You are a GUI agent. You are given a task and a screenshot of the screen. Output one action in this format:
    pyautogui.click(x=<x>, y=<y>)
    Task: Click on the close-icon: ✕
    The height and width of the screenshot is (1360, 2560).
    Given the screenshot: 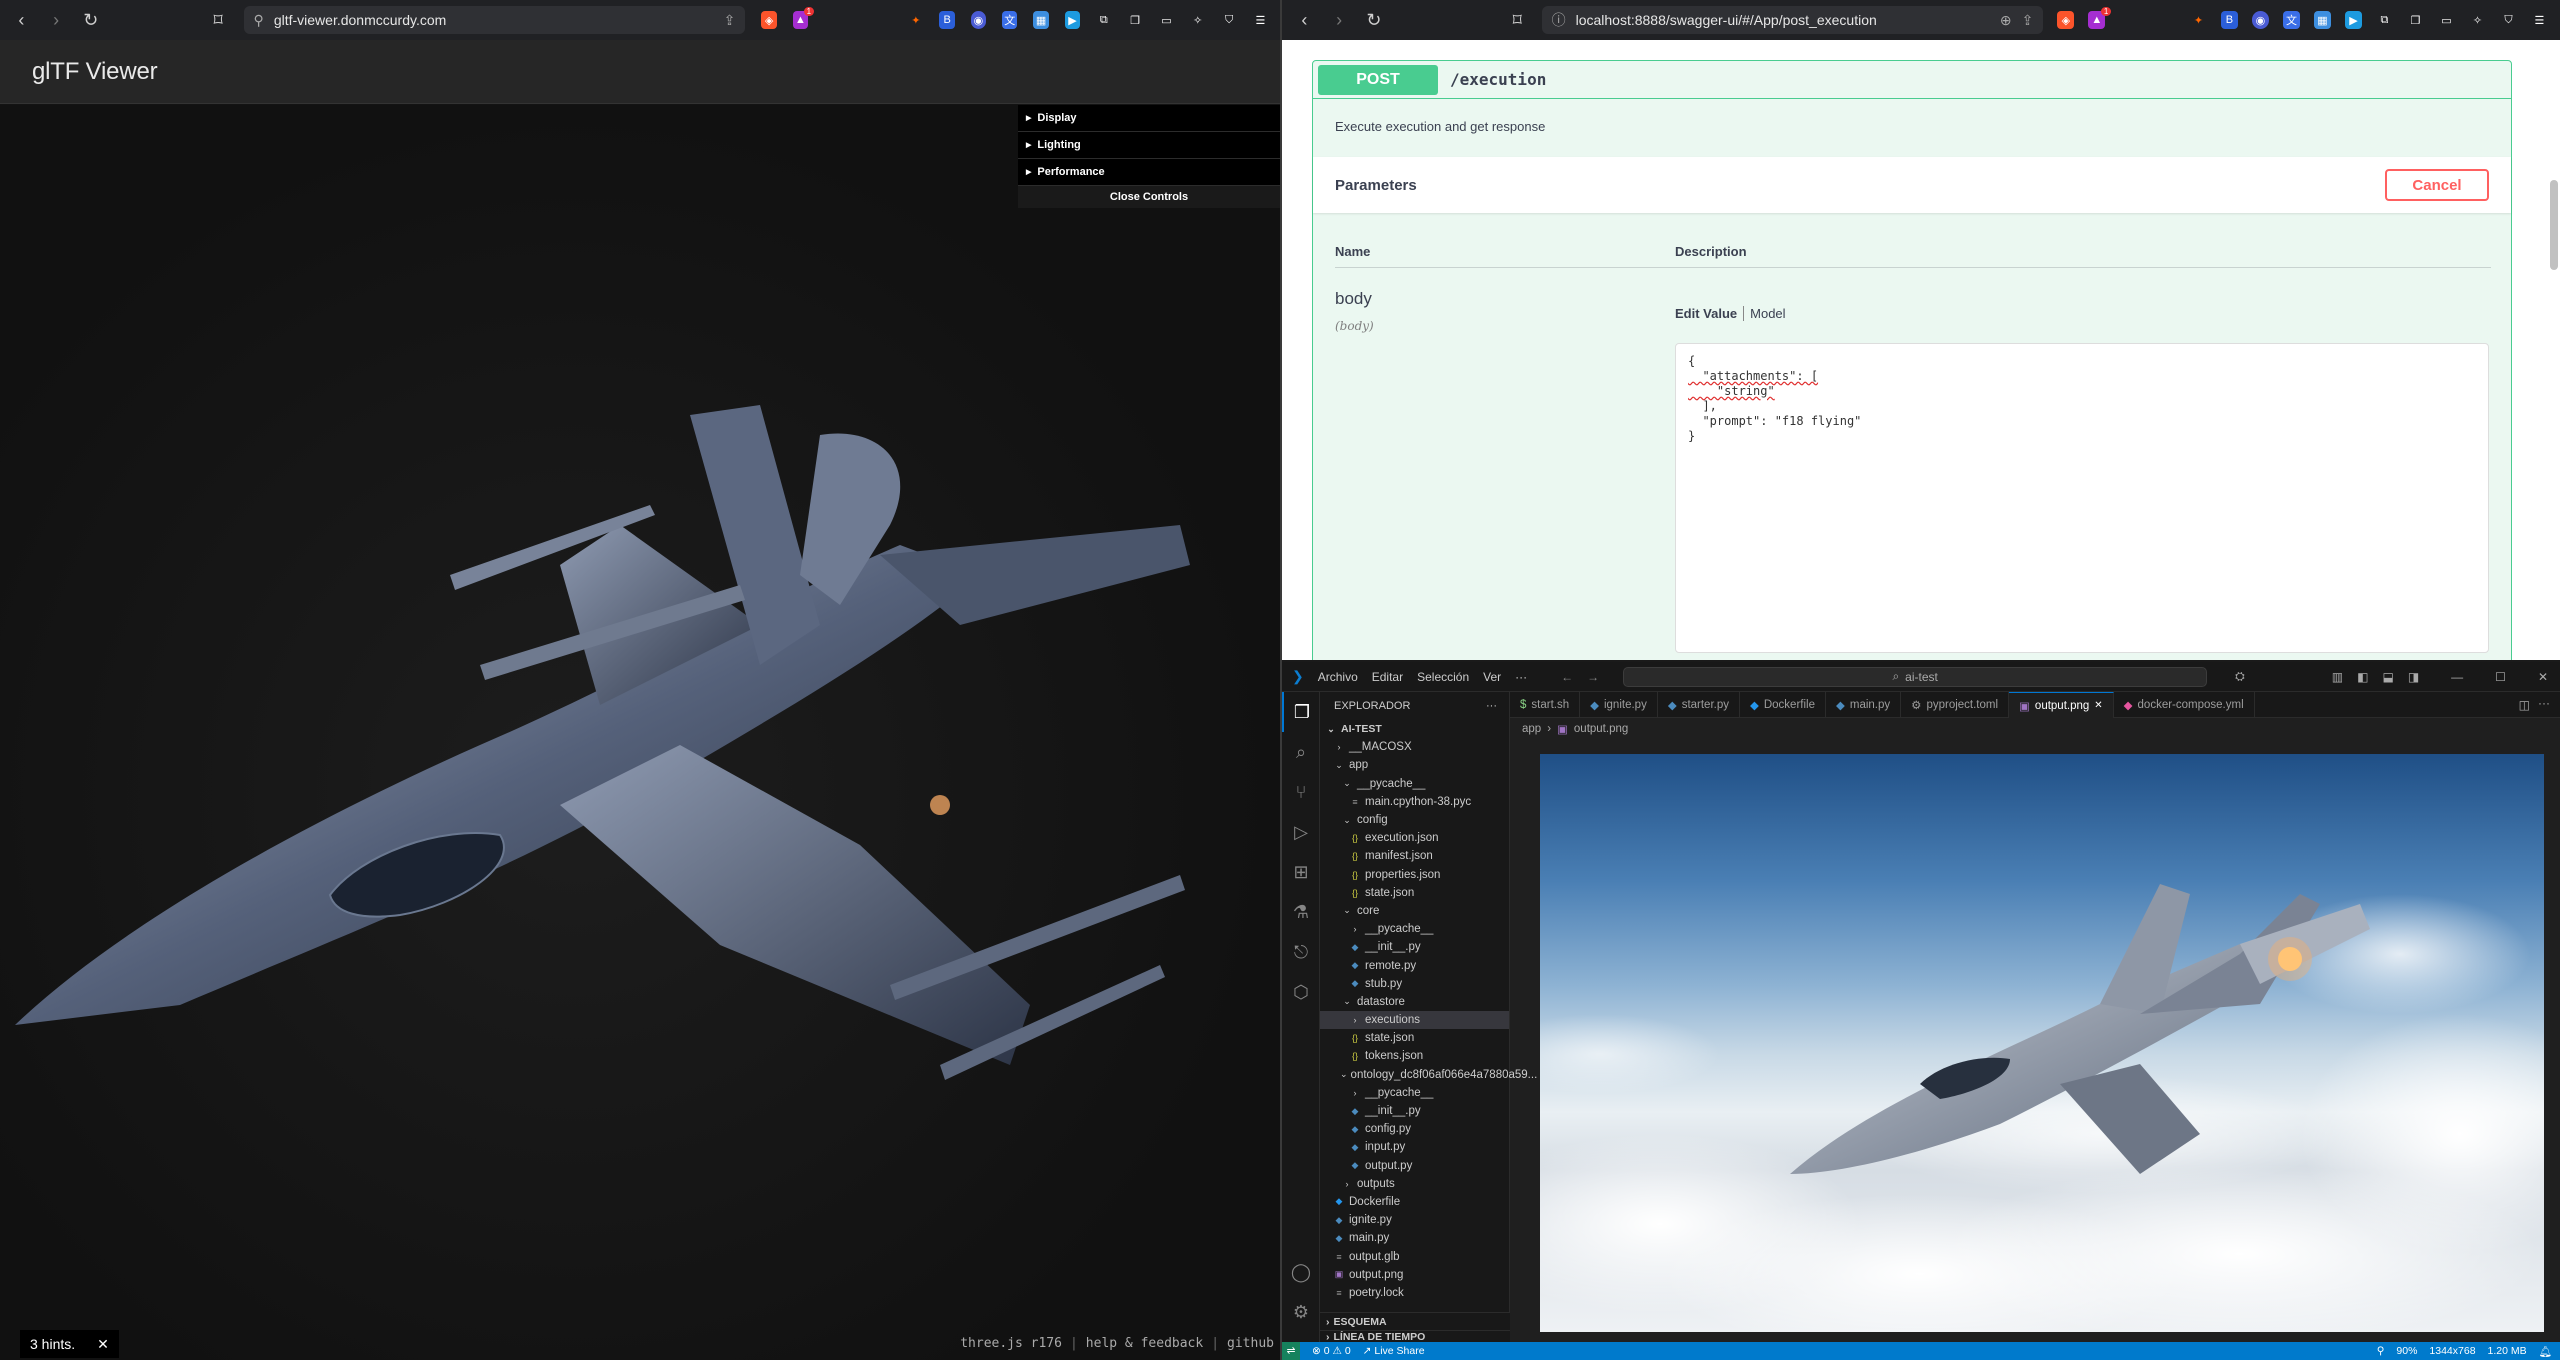 What is the action you would take?
    pyautogui.click(x=103, y=1344)
    